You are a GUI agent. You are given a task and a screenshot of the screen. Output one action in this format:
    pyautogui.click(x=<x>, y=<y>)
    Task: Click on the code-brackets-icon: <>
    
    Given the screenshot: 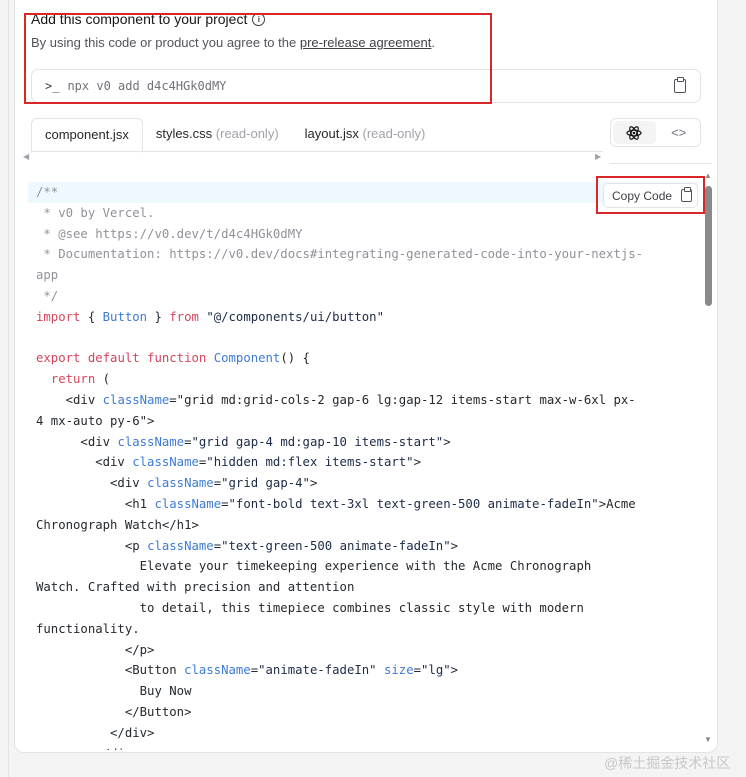 What is the action you would take?
    pyautogui.click(x=679, y=132)
    